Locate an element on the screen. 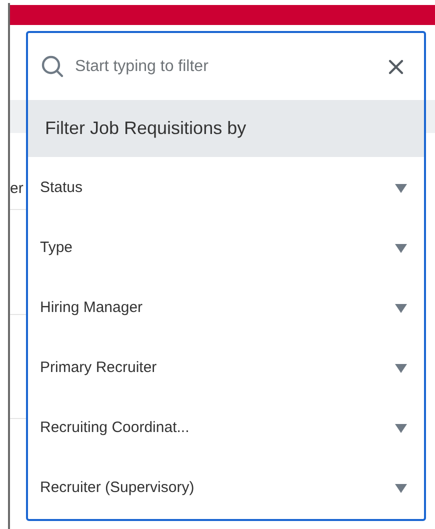  search-icon is located at coordinates (53, 66).